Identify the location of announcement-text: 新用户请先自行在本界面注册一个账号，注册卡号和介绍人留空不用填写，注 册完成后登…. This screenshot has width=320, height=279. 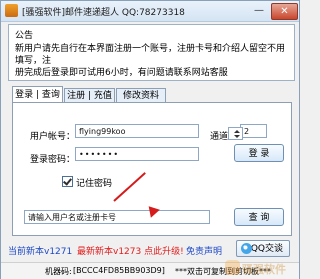
(152, 61).